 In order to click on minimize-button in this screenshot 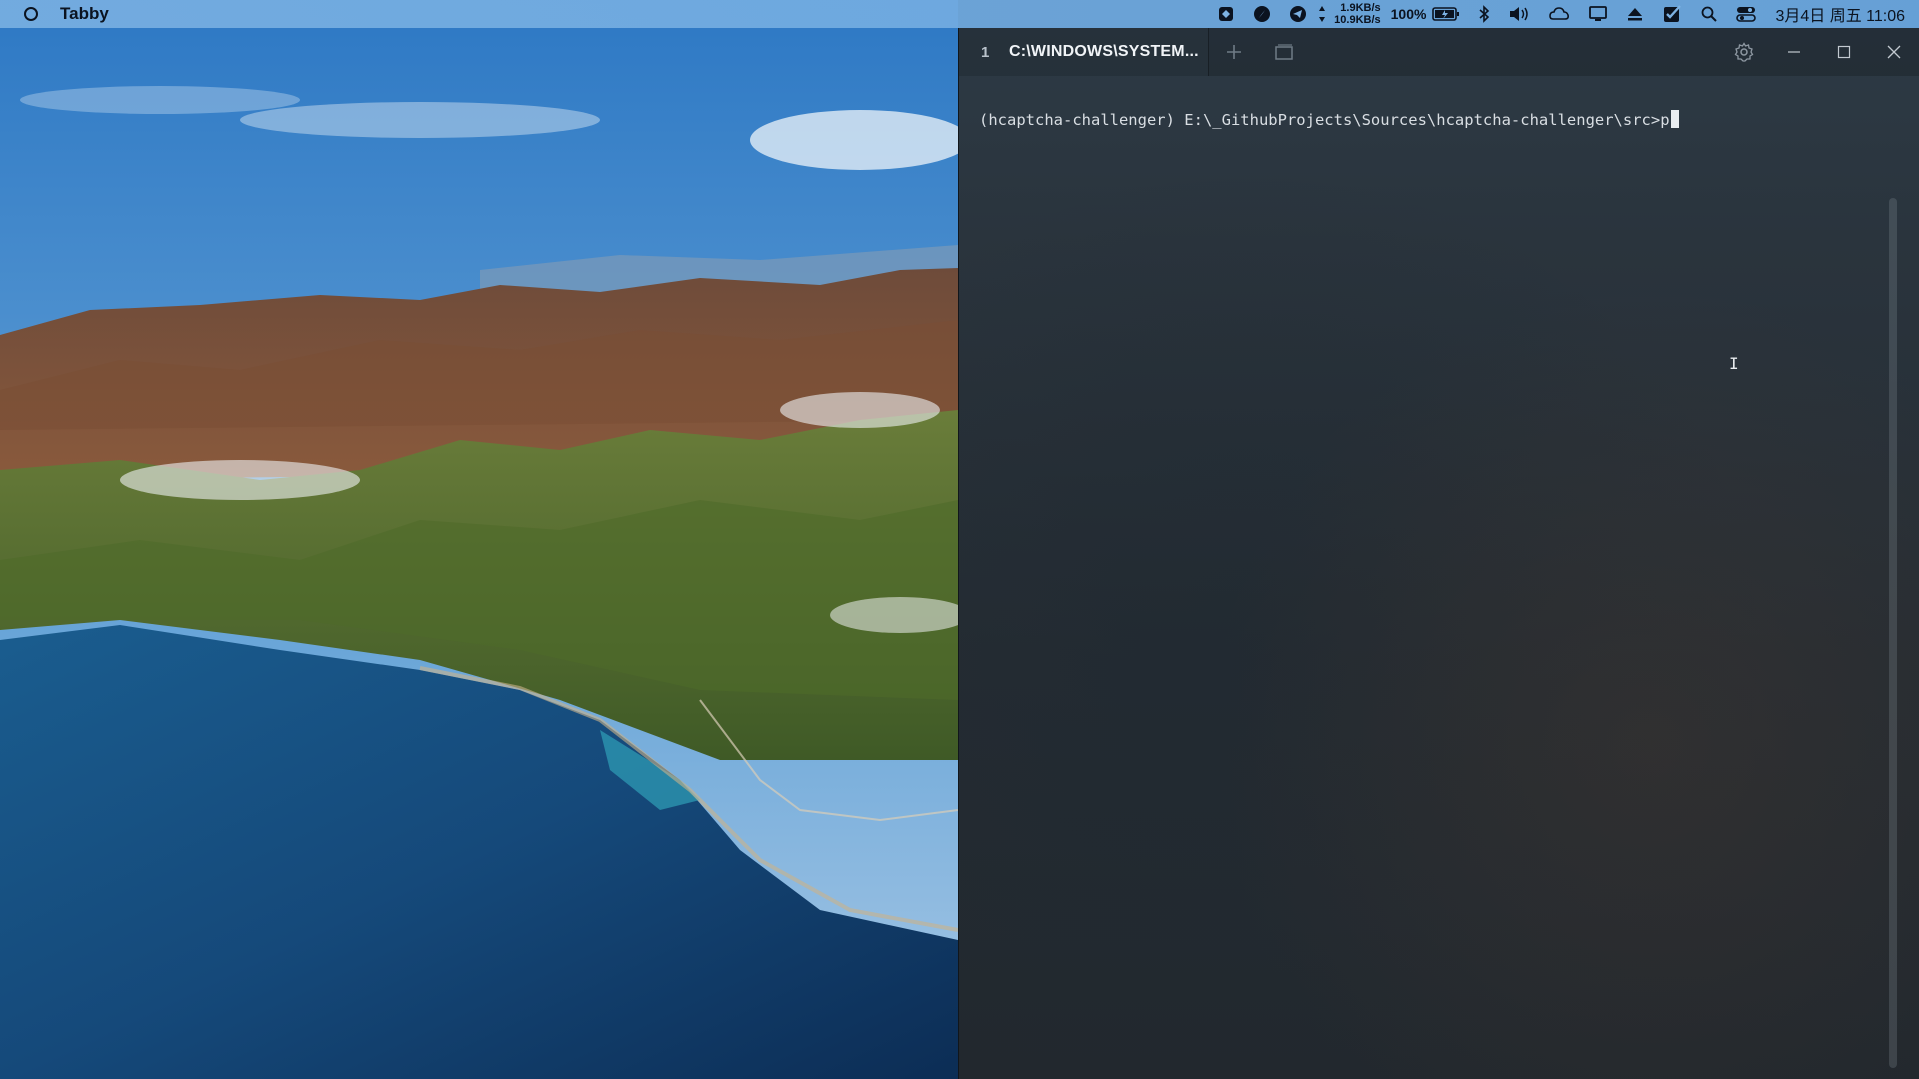, I will do `click(1794, 52)`.